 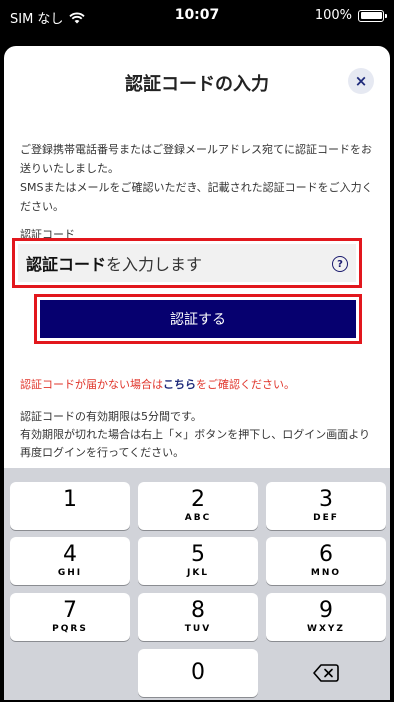 I want to click on status-bar: SIM なし 10:07 100%, so click(x=197, y=17).